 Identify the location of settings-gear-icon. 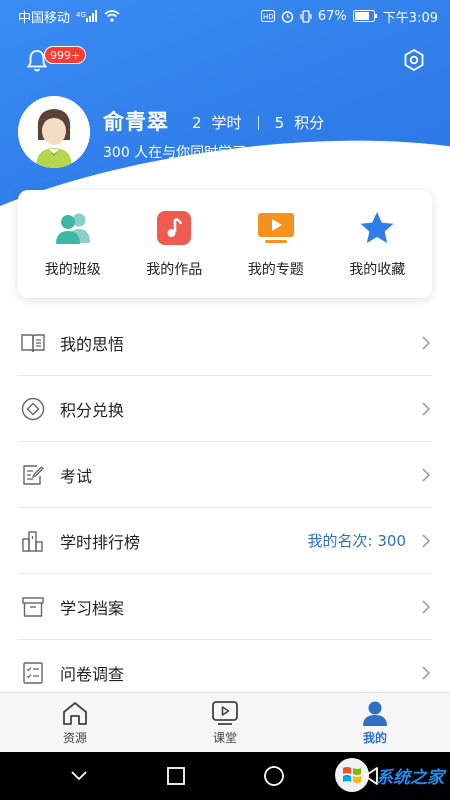
(414, 60).